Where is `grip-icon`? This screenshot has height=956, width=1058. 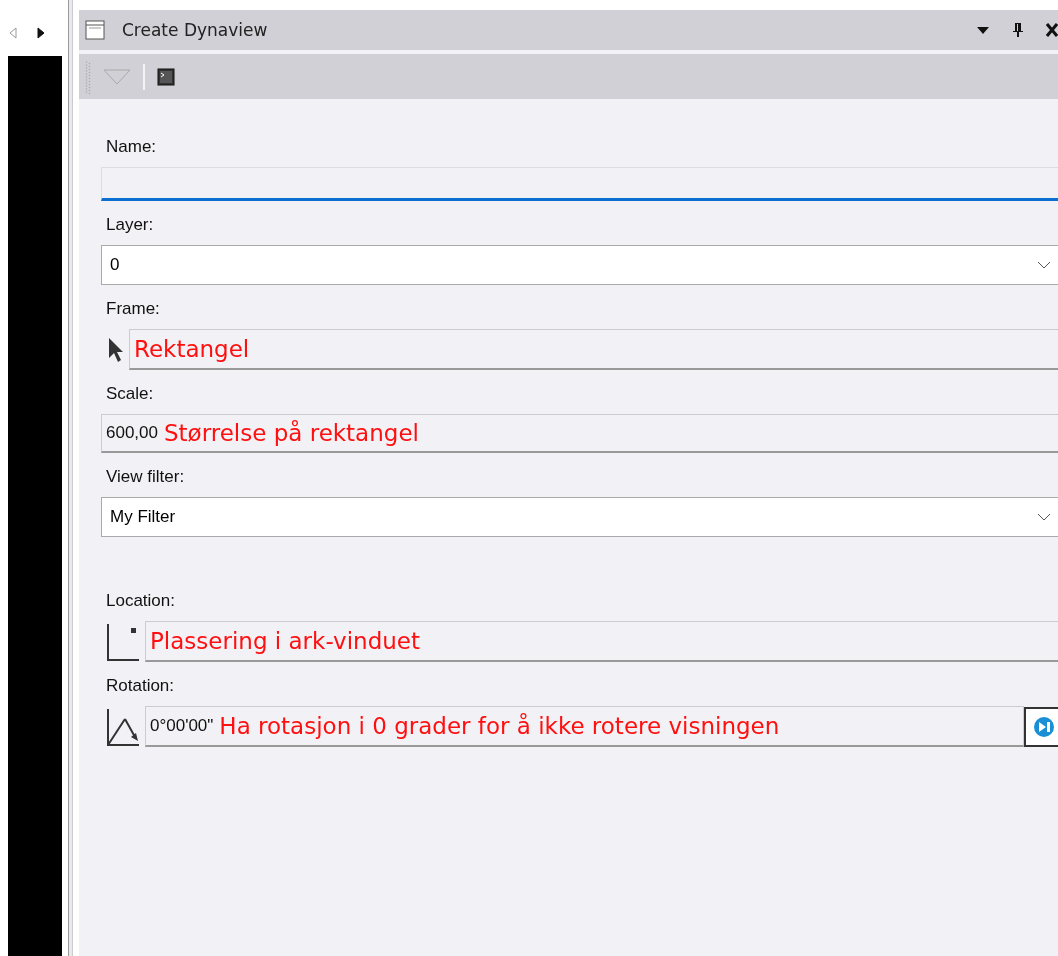
grip-icon is located at coordinates (88, 76).